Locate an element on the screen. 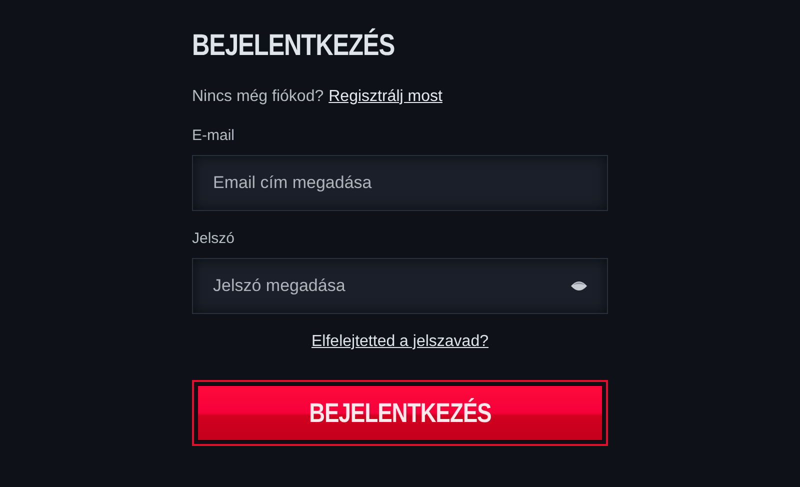 This screenshot has height=487, width=800. eye-icon is located at coordinates (579, 286).